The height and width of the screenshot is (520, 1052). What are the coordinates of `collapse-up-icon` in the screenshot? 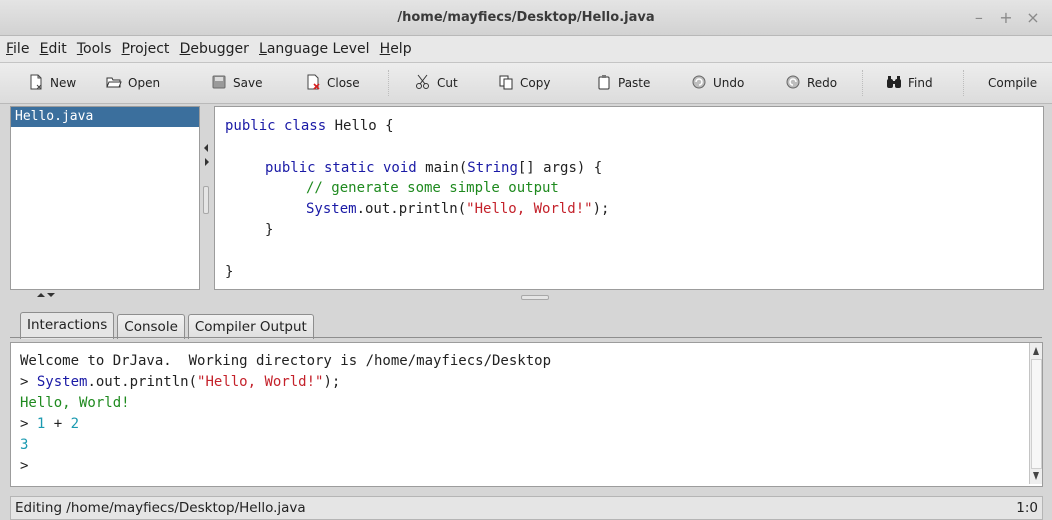 It's located at (41, 295).